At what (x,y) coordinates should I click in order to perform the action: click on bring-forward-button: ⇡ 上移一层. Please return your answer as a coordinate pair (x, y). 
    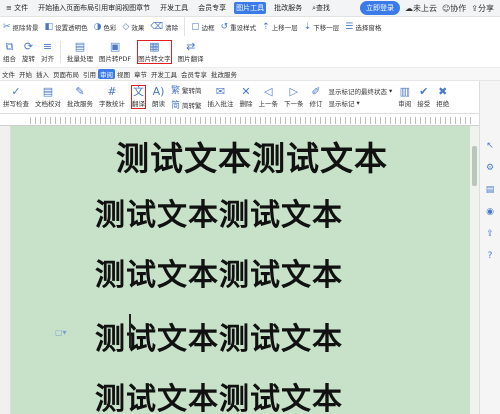
    Looking at the image, I should click on (280, 27).